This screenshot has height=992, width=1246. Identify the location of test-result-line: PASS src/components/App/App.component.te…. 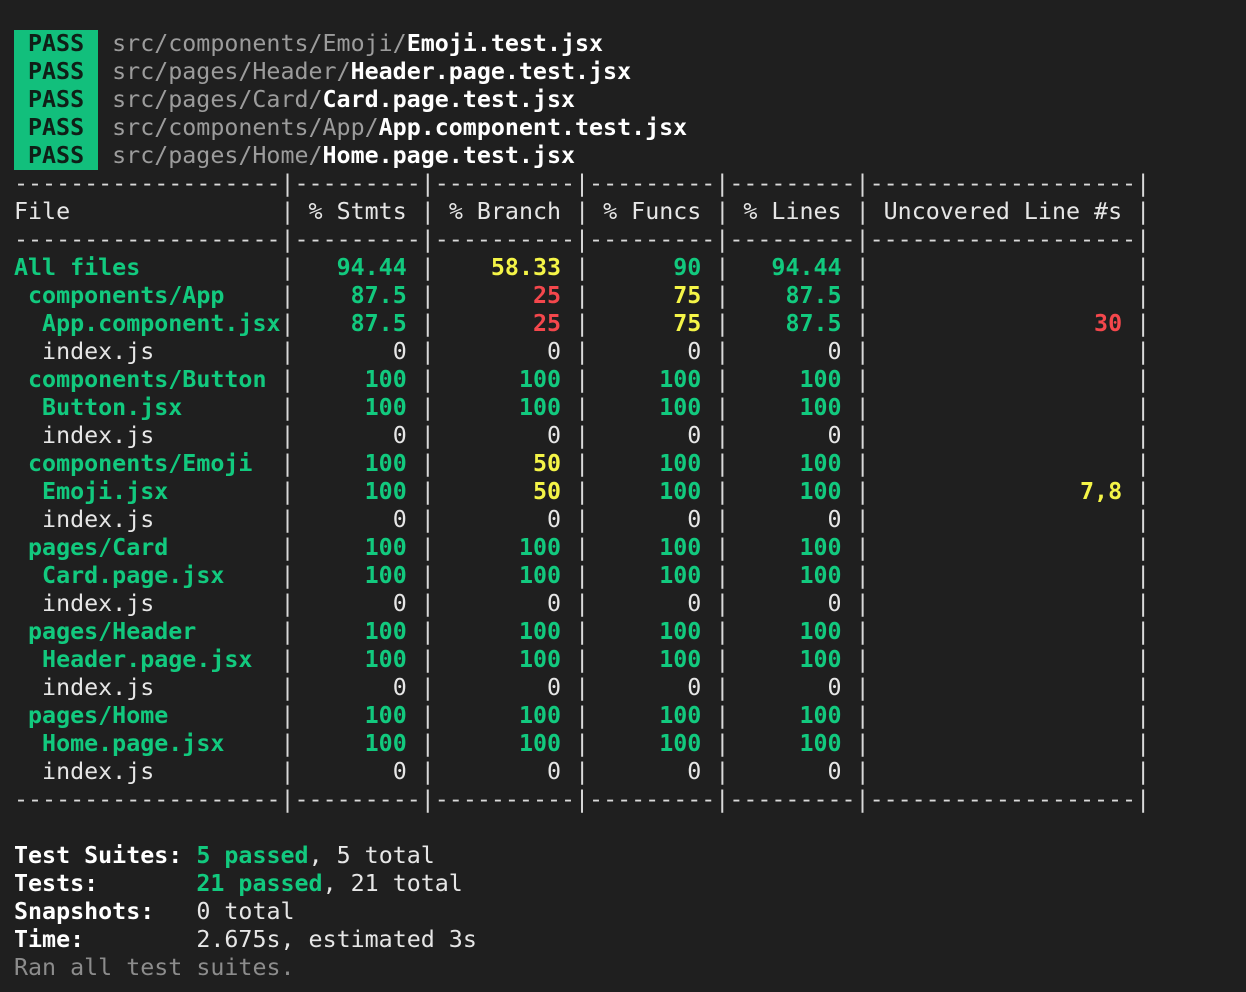
(350, 128).